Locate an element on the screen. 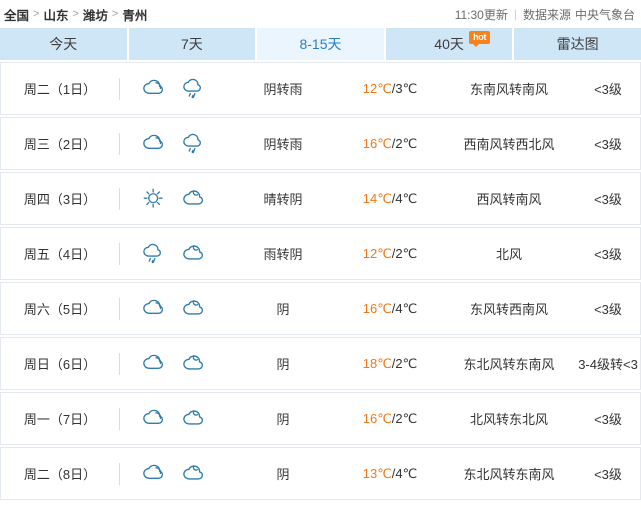 This screenshot has width=641, height=509. breadcrumb-item-2: 山东 is located at coordinates (55, 14).